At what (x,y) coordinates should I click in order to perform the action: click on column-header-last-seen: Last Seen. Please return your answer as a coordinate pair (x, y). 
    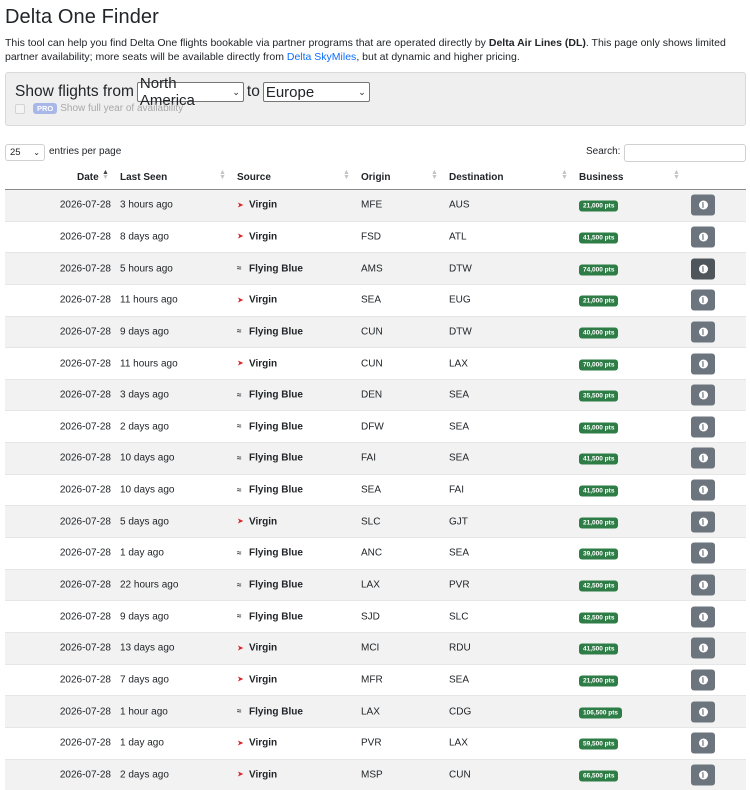
    Looking at the image, I should click on (143, 177).